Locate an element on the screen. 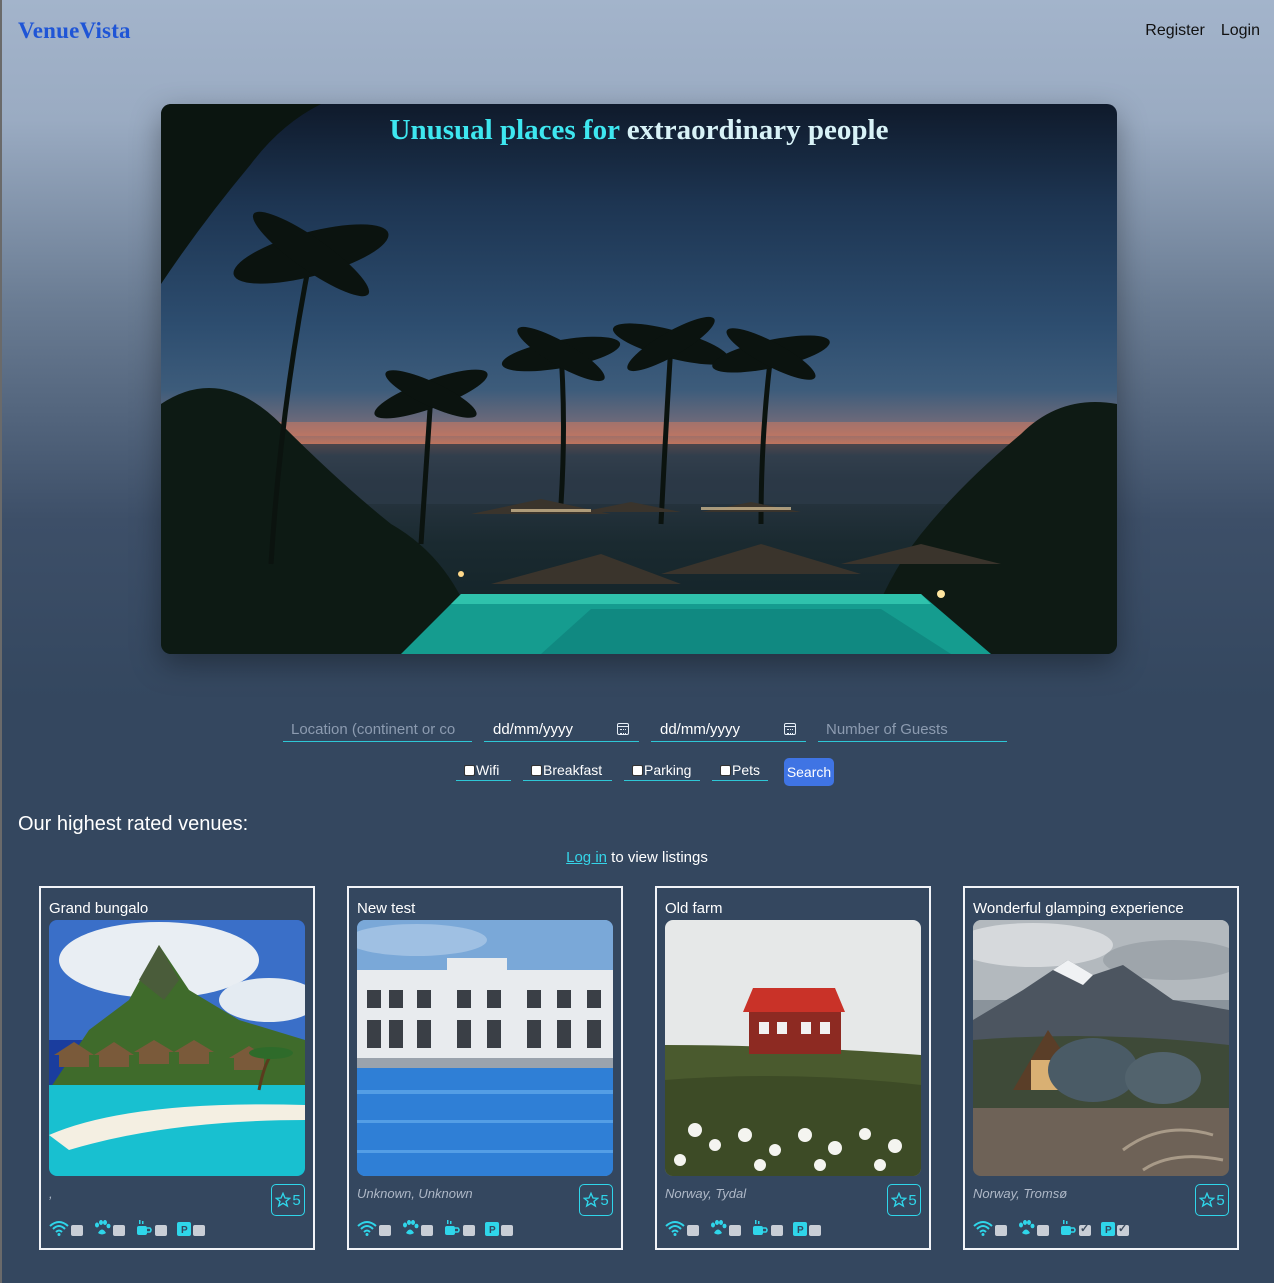  login-link: Login is located at coordinates (1240, 31).